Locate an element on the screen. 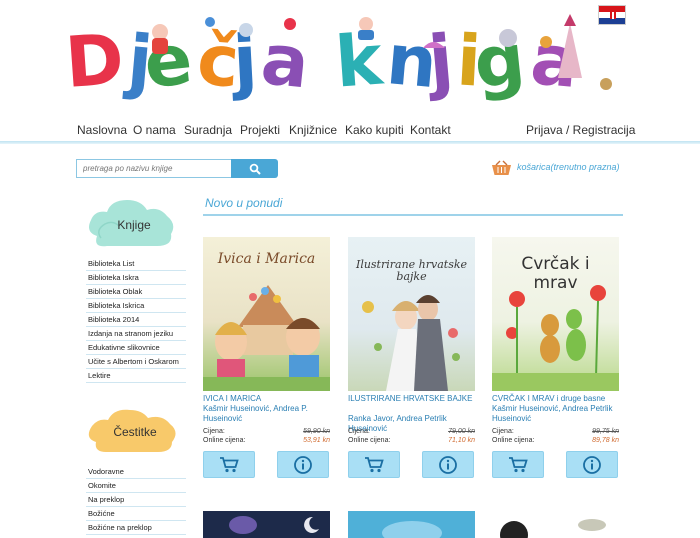  online-price-row: Online cijena: 53,91 kn is located at coordinates (266, 441).